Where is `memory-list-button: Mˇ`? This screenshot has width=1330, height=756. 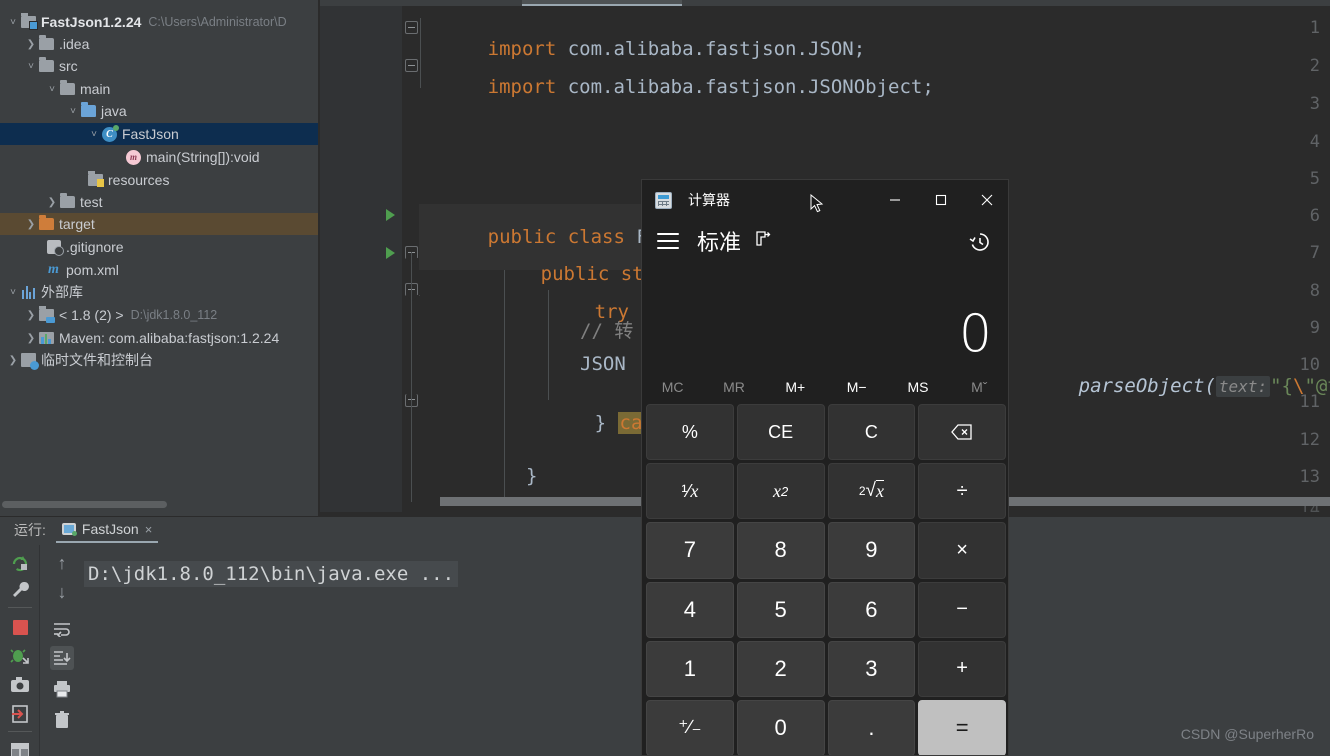
memory-list-button: Mˇ is located at coordinates (978, 387).